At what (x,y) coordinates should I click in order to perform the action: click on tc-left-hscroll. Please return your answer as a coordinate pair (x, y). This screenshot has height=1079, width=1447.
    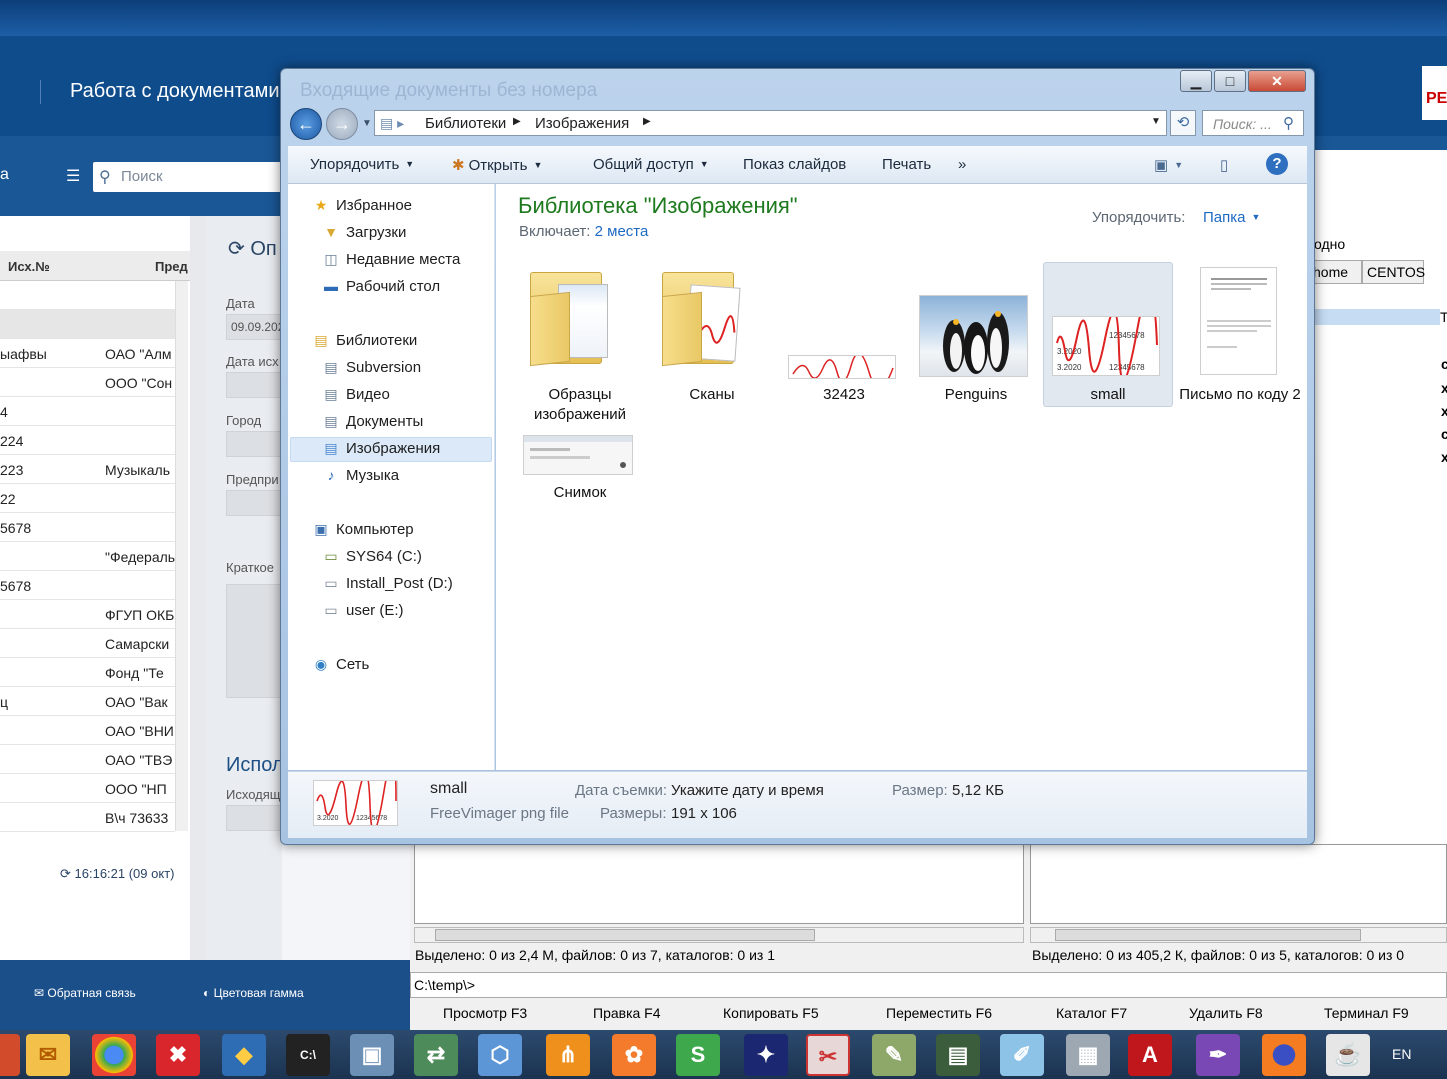
    Looking at the image, I should click on (719, 935).